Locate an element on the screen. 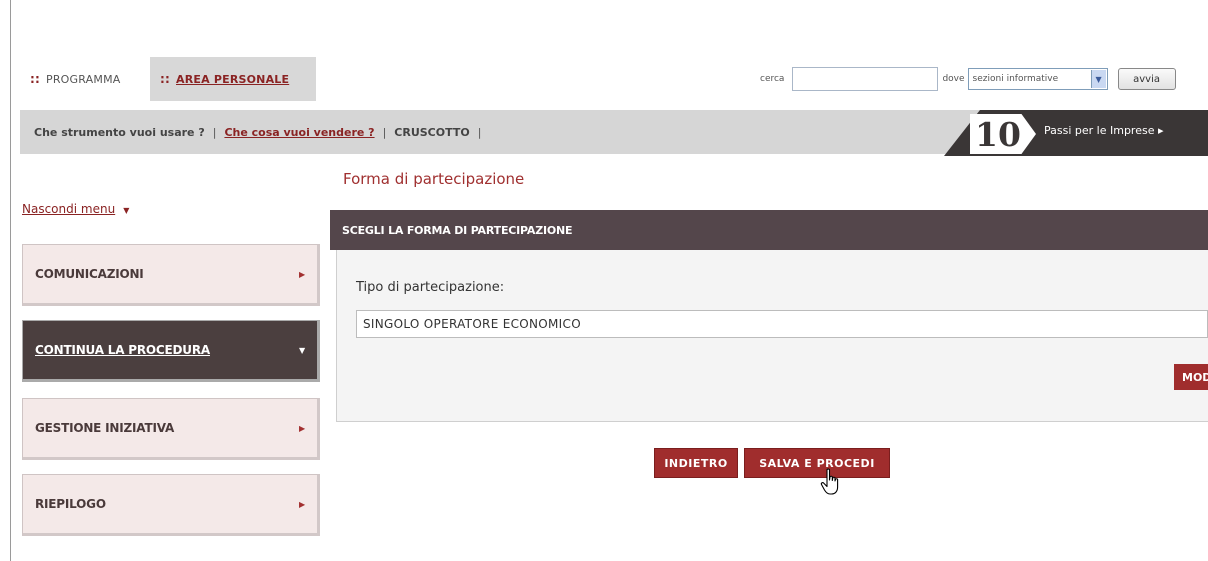 This screenshot has height=561, width=1208. hide-menu-link: Nascondi menu ▼ is located at coordinates (75, 209).